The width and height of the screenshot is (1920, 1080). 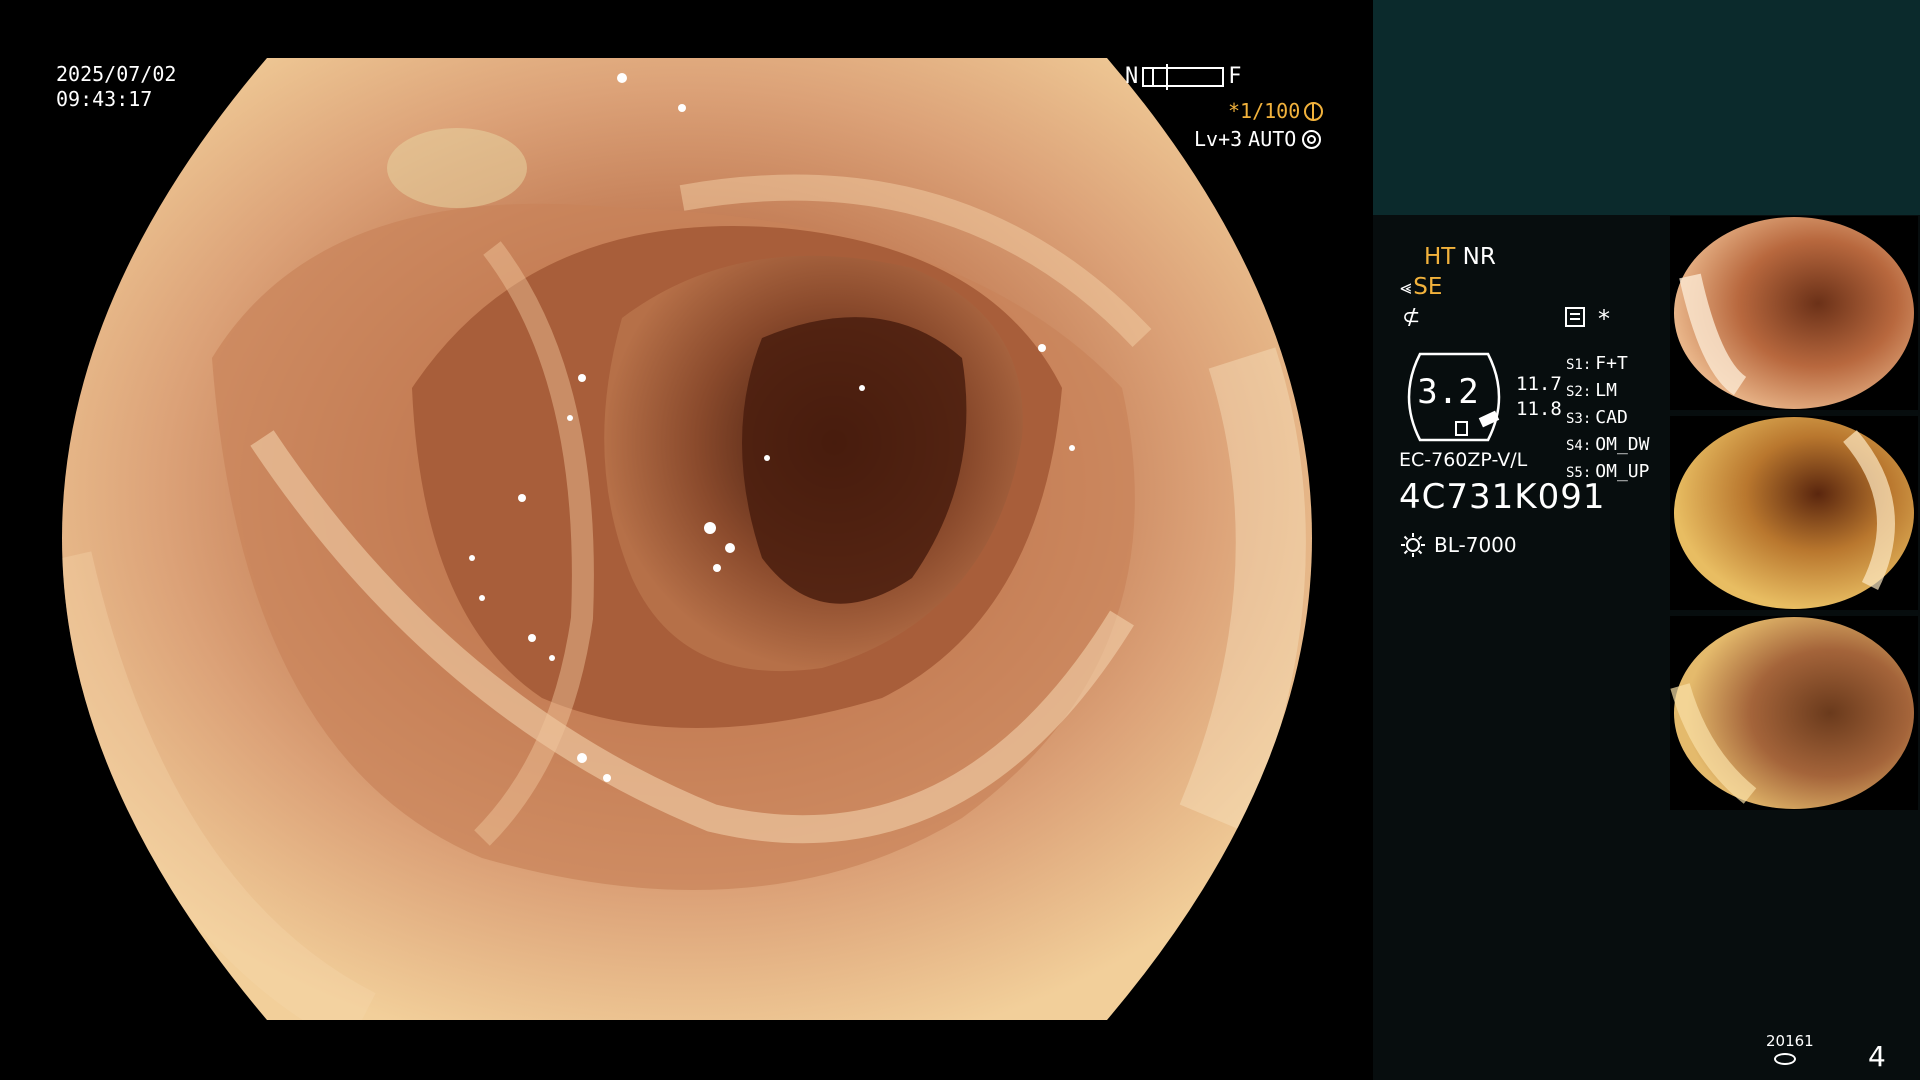 I want to click on scope-serial: 4C731K091, so click(x=1502, y=497).